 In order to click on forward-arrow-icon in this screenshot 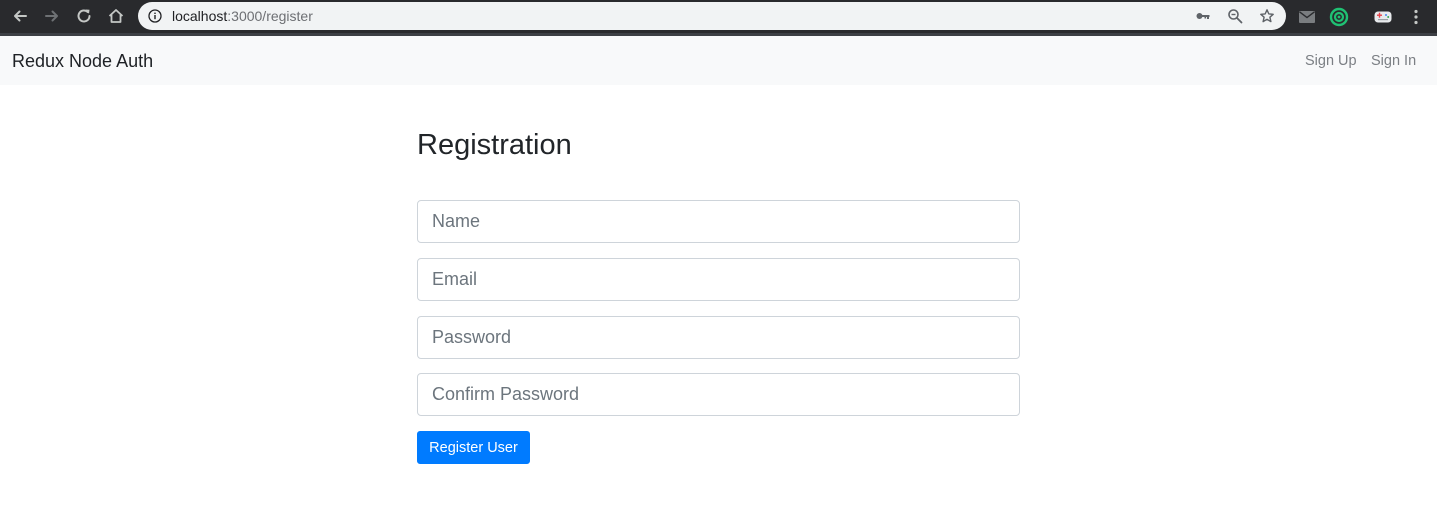, I will do `click(51, 16)`.